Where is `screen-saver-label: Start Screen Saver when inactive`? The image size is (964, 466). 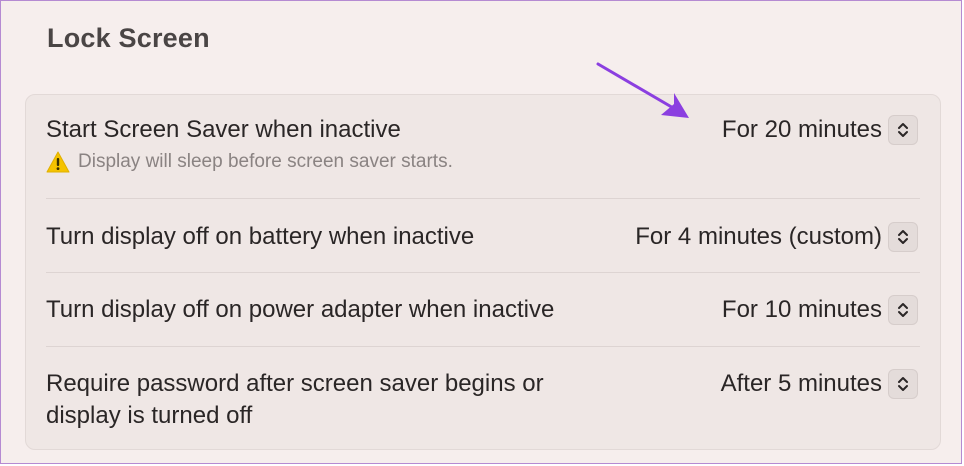 screen-saver-label: Start Screen Saver when inactive is located at coordinates (223, 129).